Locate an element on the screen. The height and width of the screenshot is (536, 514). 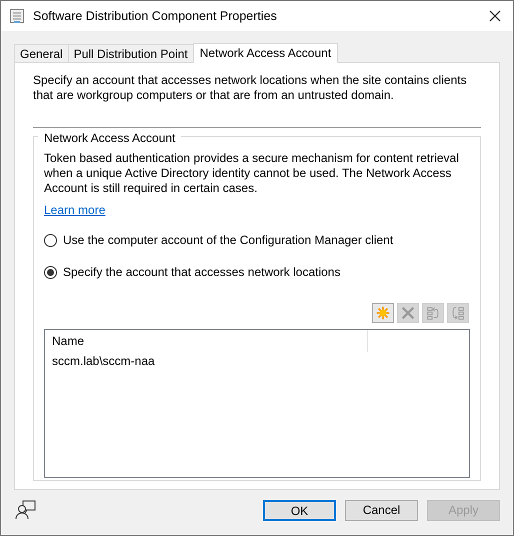
learn-more-link: Learn more is located at coordinates (75, 210).